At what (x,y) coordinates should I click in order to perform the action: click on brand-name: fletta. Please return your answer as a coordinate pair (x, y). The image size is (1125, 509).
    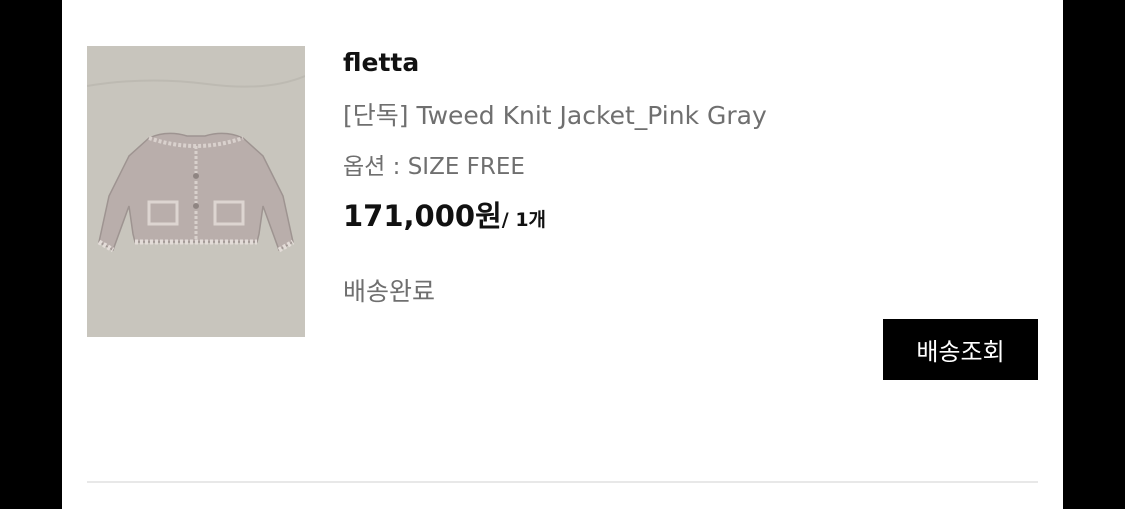
    Looking at the image, I should click on (381, 62).